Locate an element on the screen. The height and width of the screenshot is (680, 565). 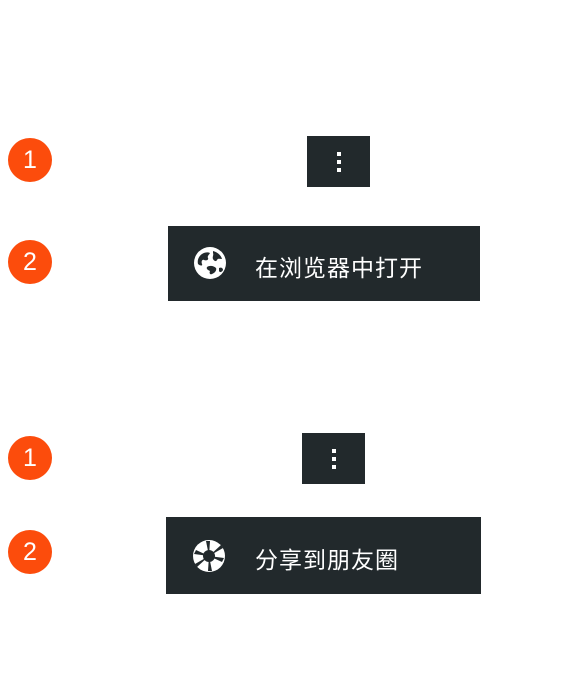
open-in-browser-menu-item: 在浏览器中打开 is located at coordinates (324, 263).